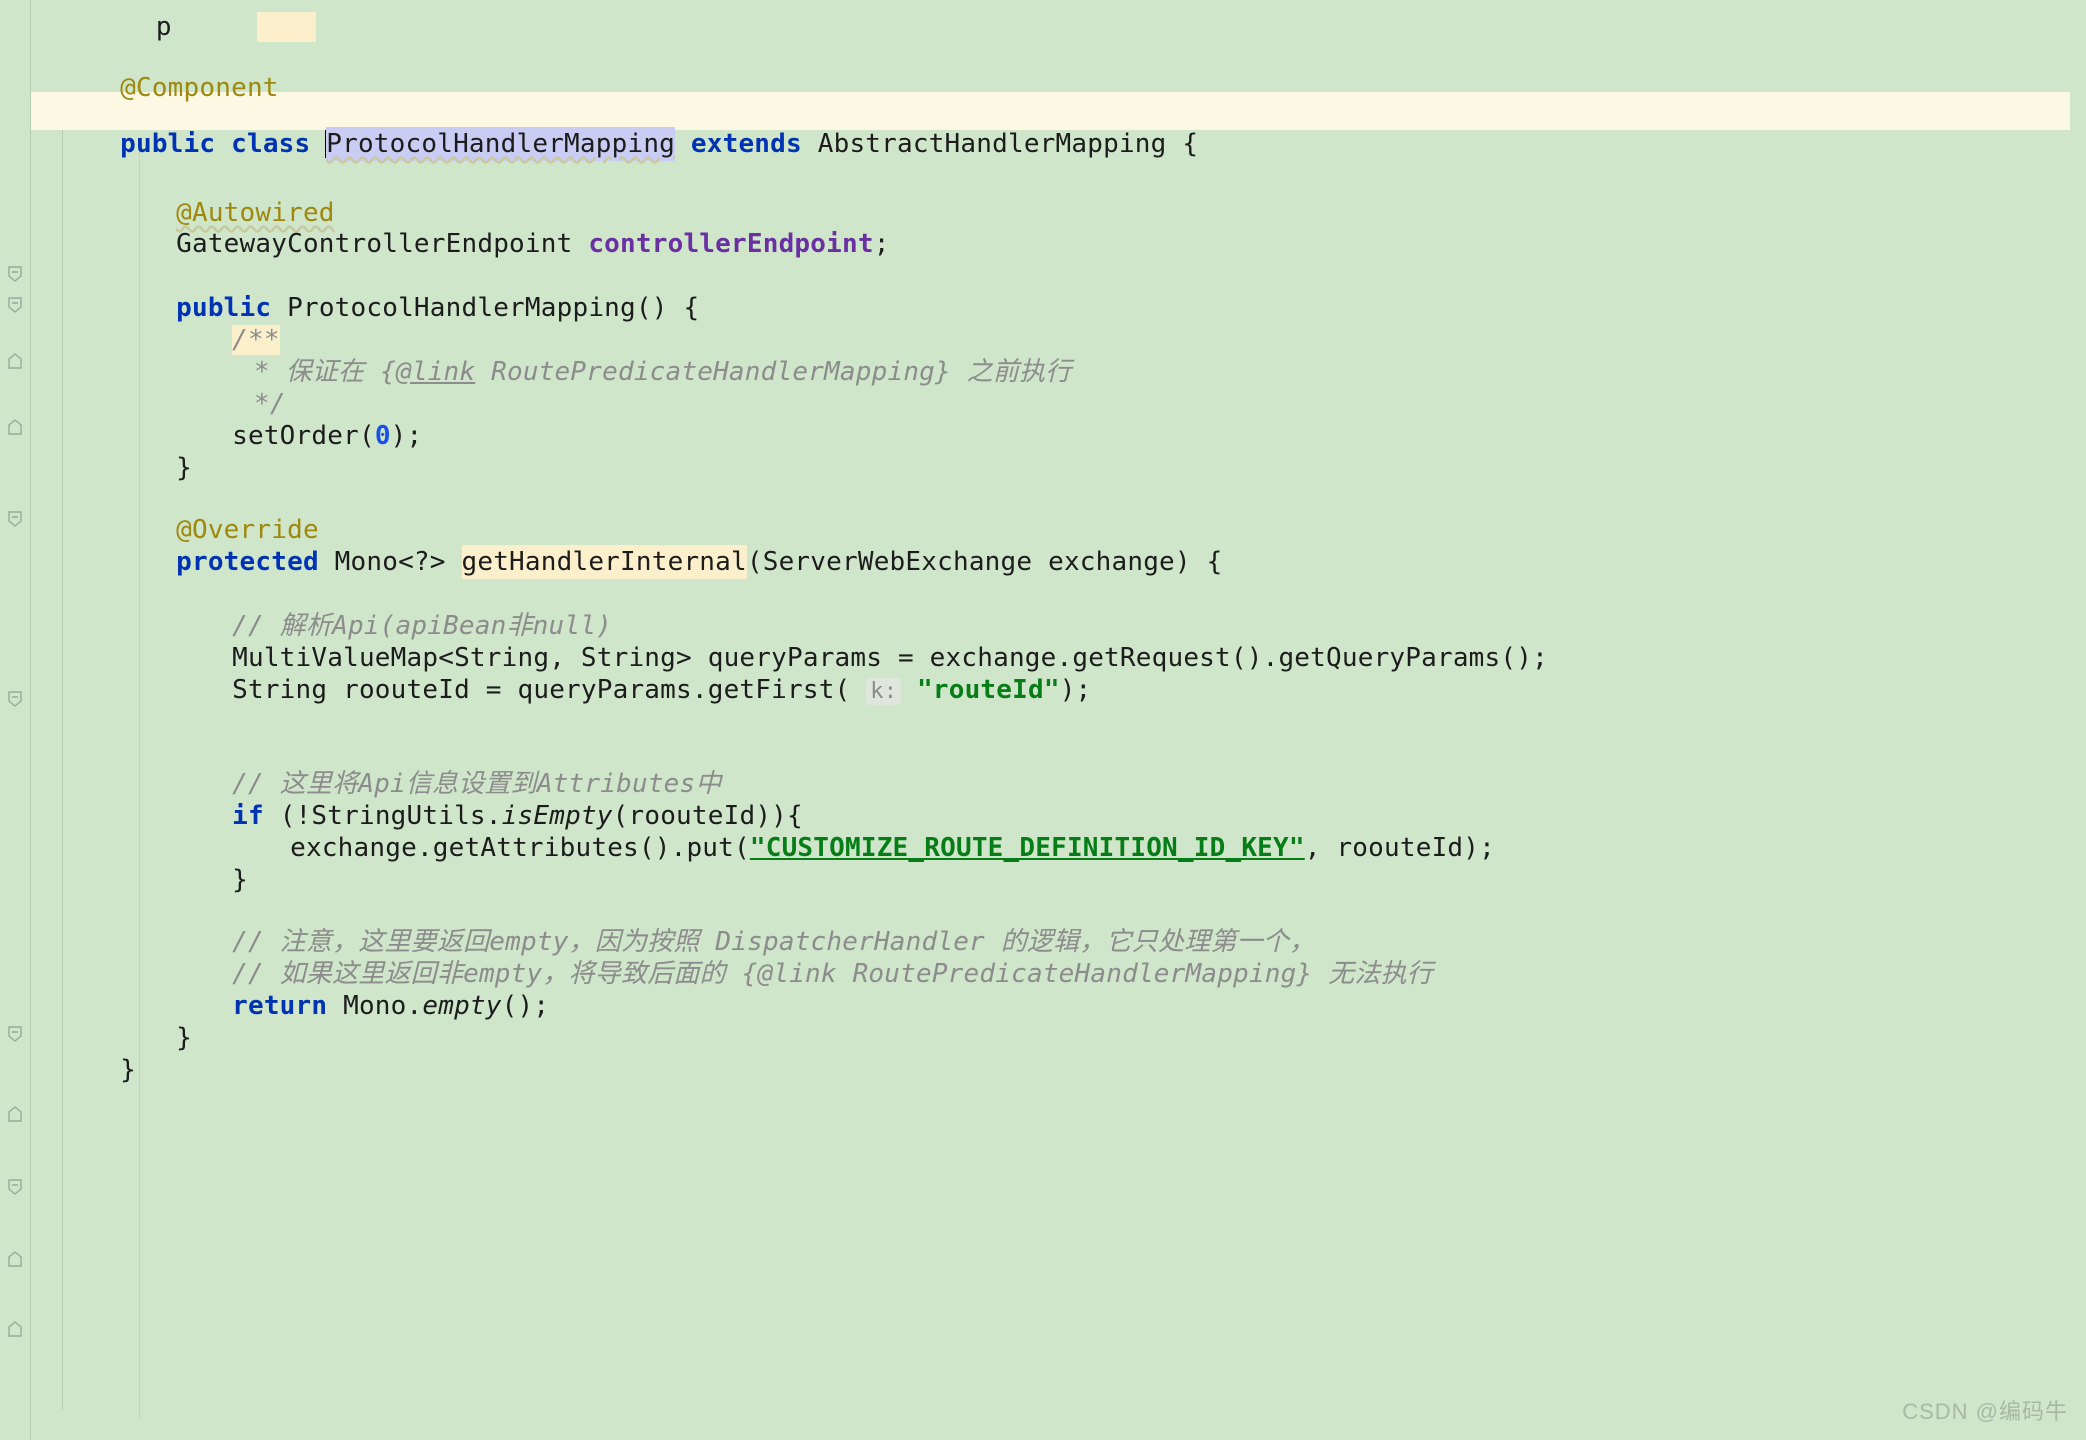 This screenshot has width=2086, height=1440. I want to click on code-line-if-close: }, so click(192, 863).